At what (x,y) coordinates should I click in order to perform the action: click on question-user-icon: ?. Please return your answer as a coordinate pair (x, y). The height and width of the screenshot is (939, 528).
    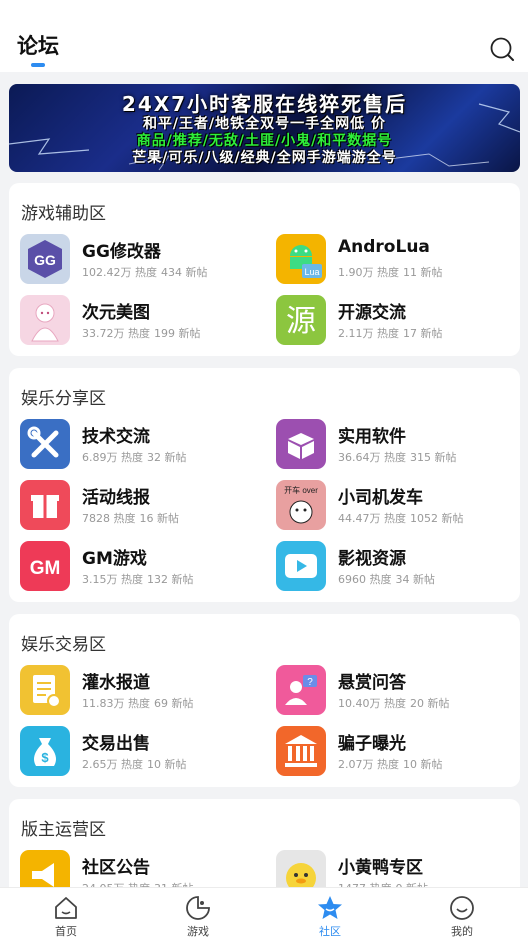
    Looking at the image, I should click on (301, 690).